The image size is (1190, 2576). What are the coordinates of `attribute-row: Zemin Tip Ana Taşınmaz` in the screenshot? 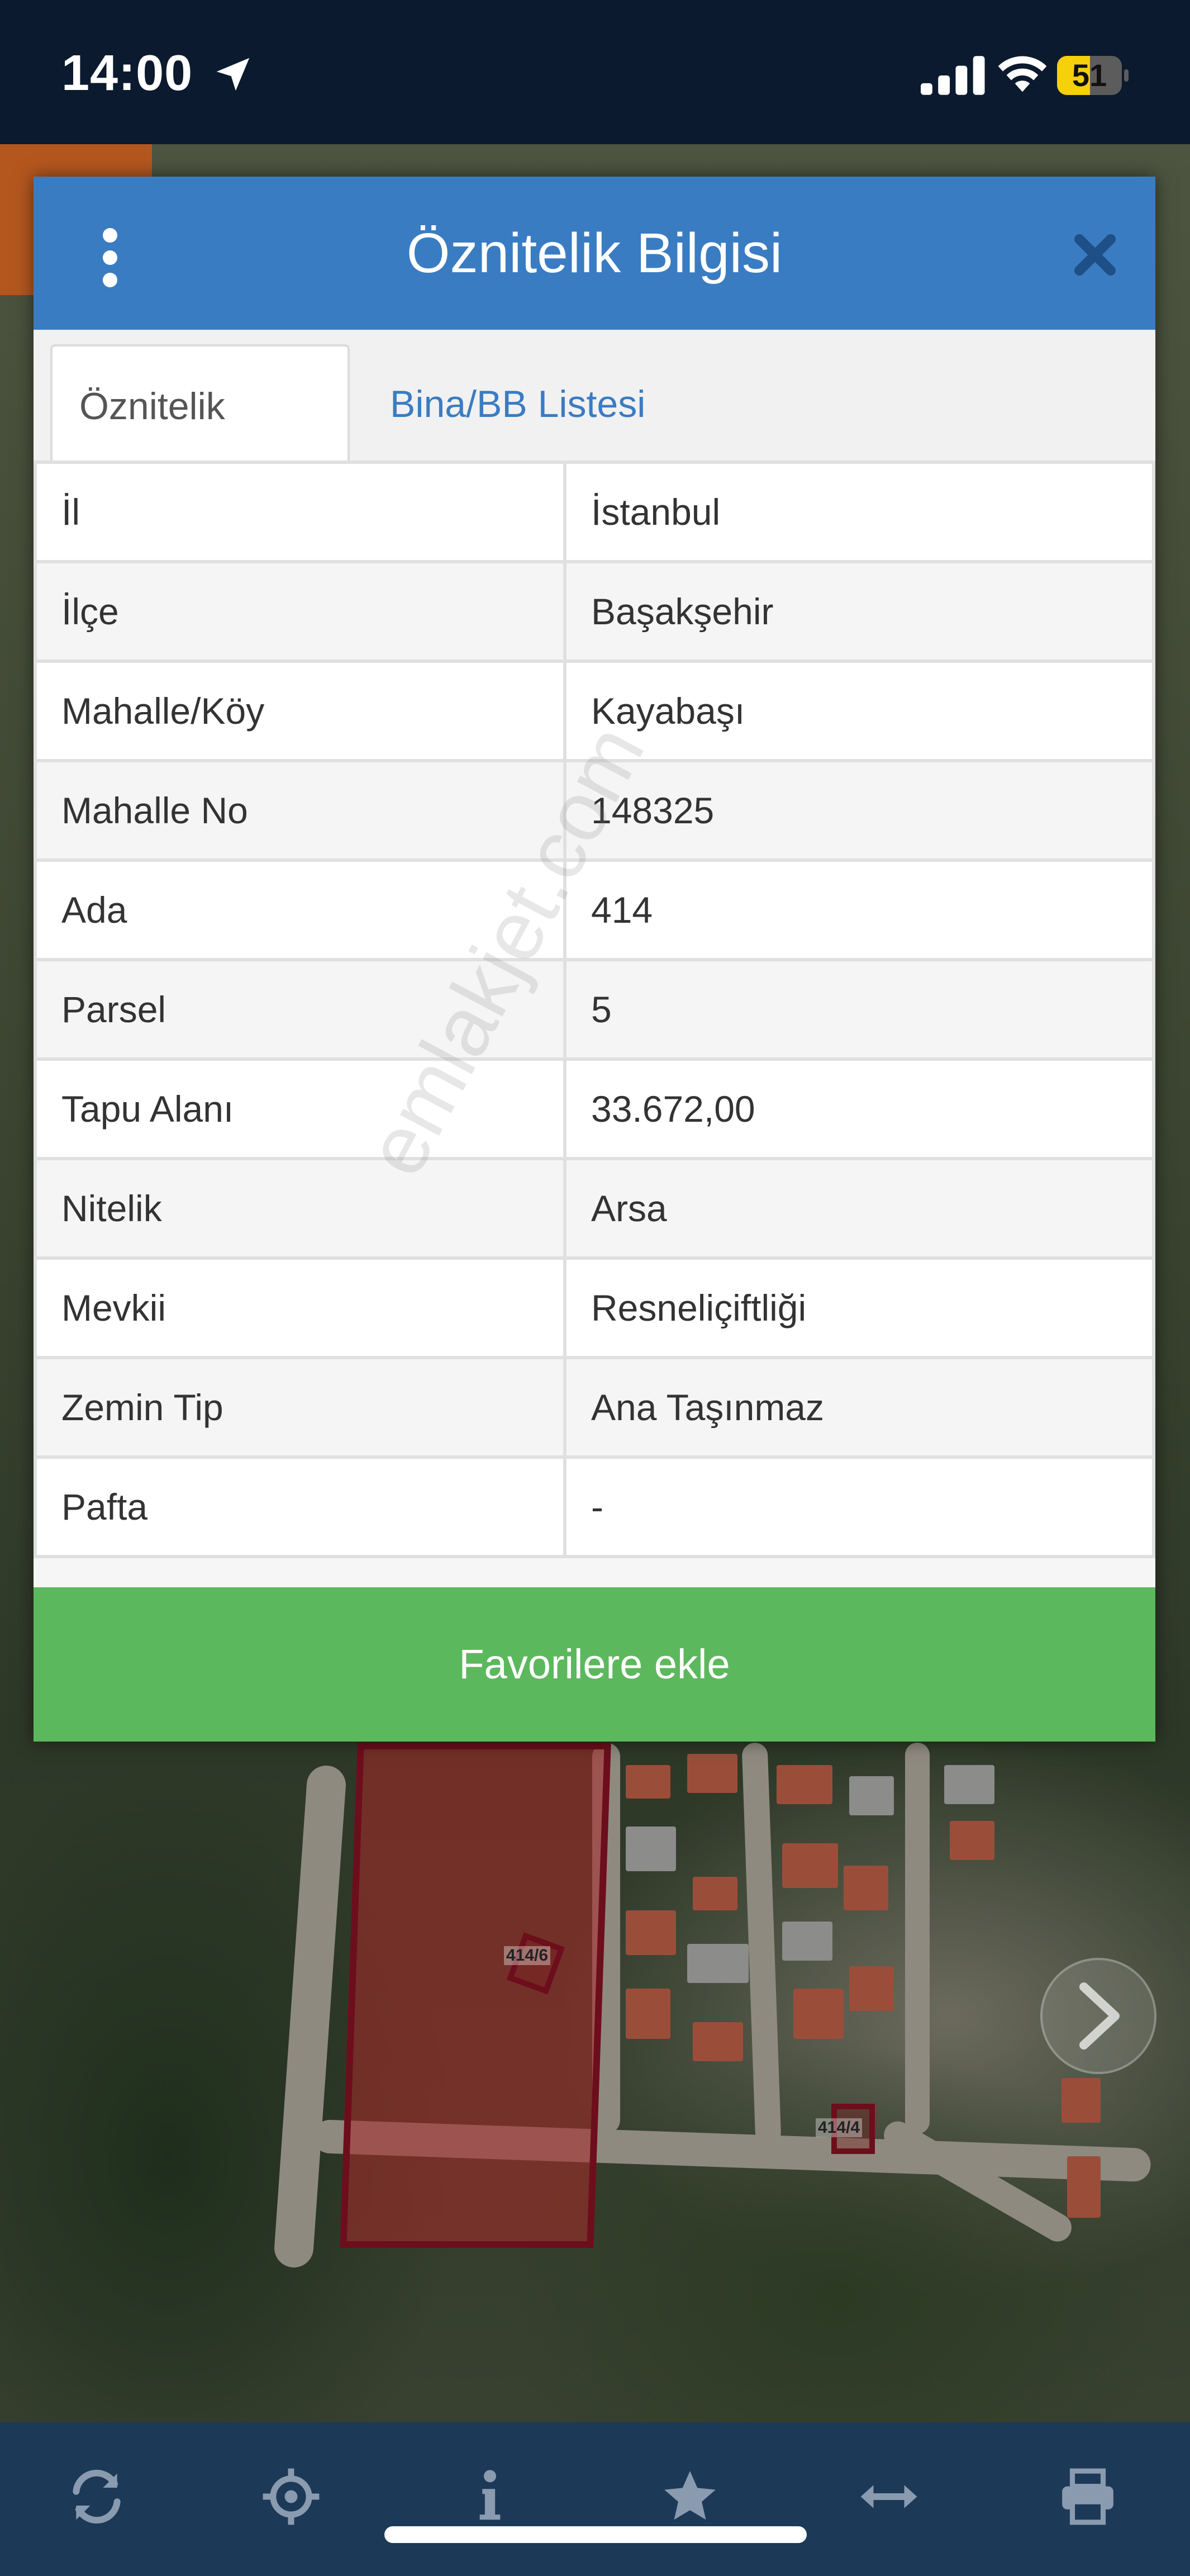 It's located at (594, 1407).